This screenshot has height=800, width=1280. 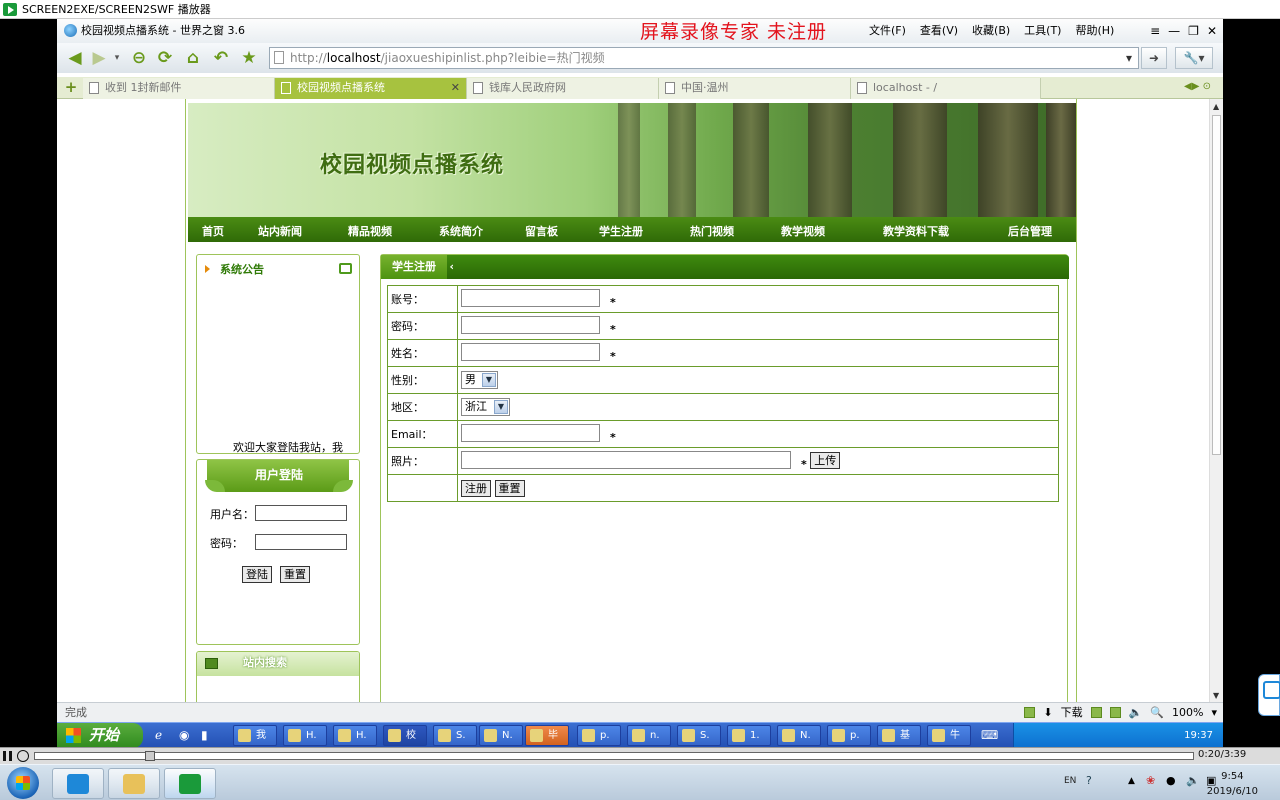 What do you see at coordinates (1154, 58) in the screenshot?
I see `go-arrow-icon: ➜` at bounding box center [1154, 58].